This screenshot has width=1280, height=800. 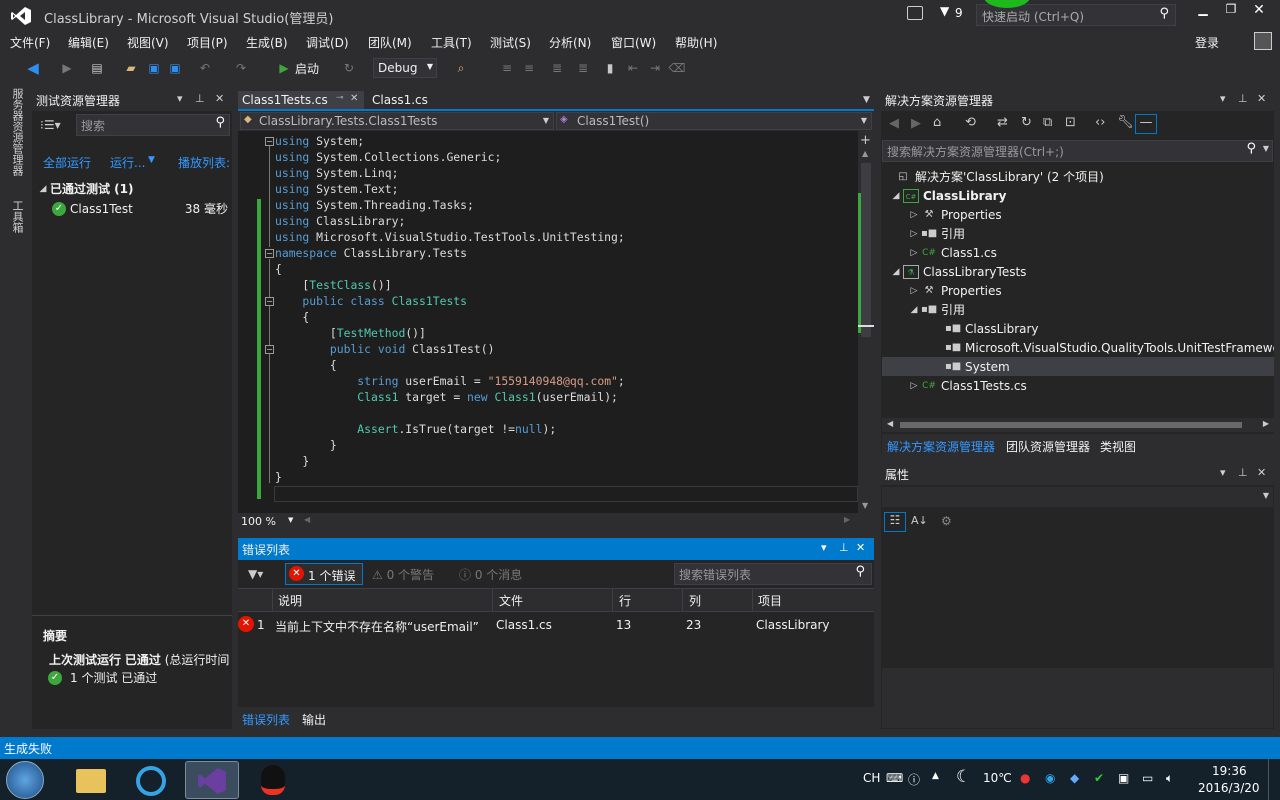 I want to click on column-header-line: 行, so click(x=625, y=600).